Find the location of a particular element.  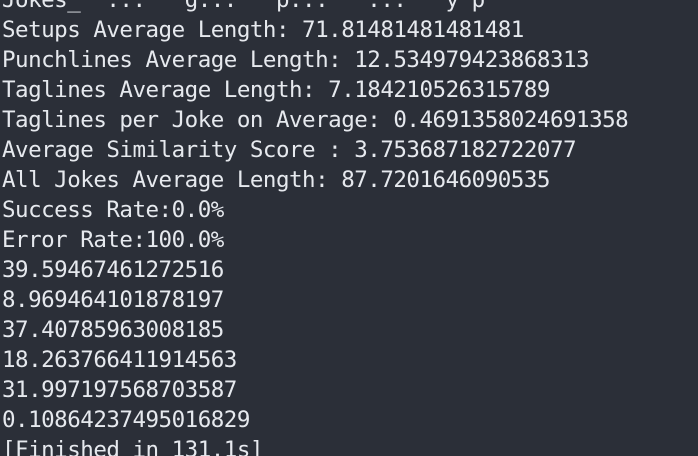

output-line-value: 31.997197568703587 is located at coordinates (119, 390).